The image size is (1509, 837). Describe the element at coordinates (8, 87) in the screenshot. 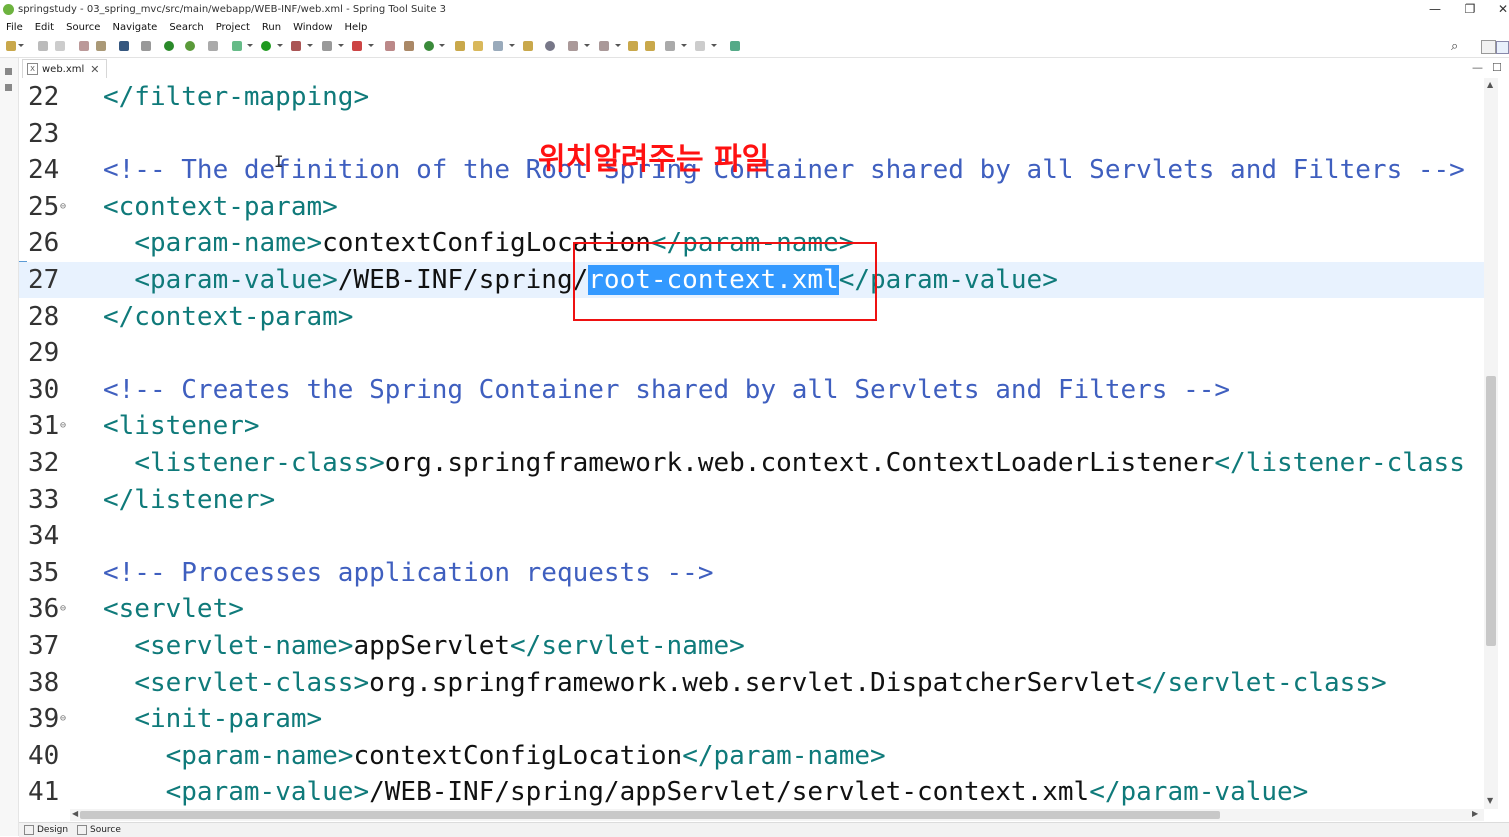

I see `package-explorer-icon` at that location.